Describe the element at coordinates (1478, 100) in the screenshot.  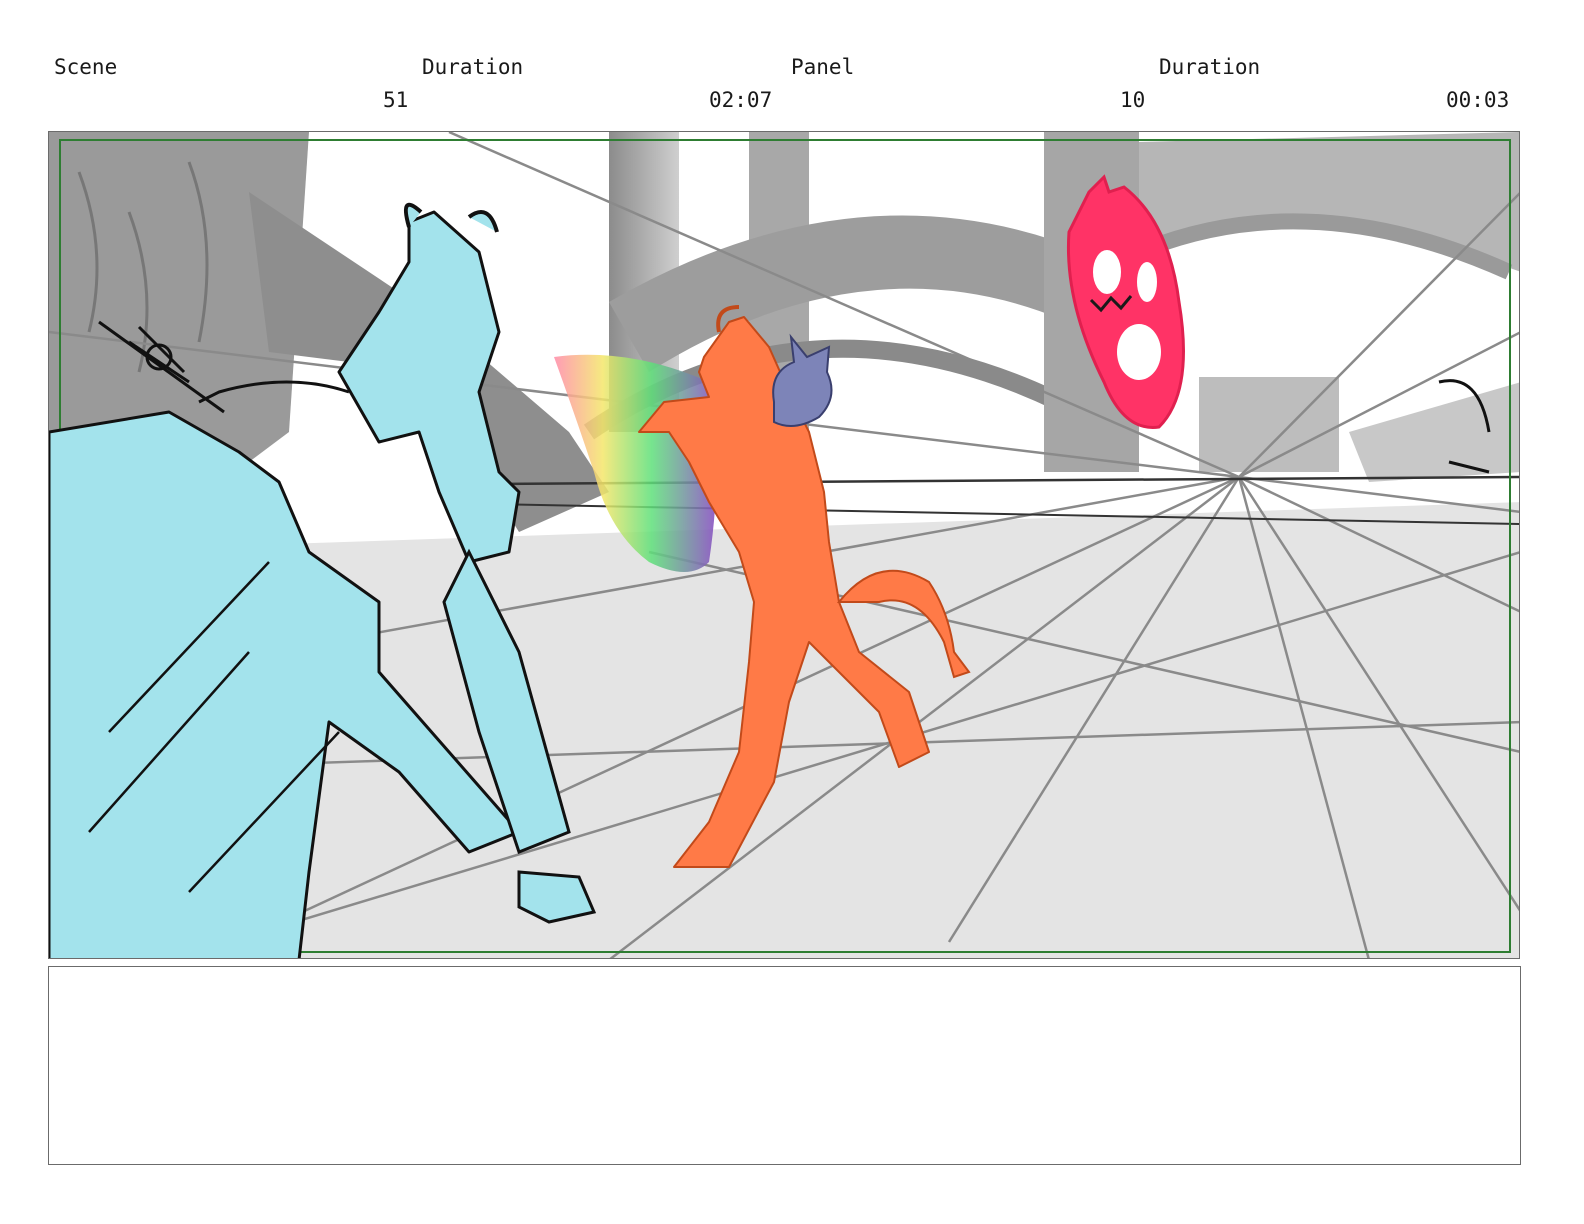
I see `panel-duration-value: 00:03` at that location.